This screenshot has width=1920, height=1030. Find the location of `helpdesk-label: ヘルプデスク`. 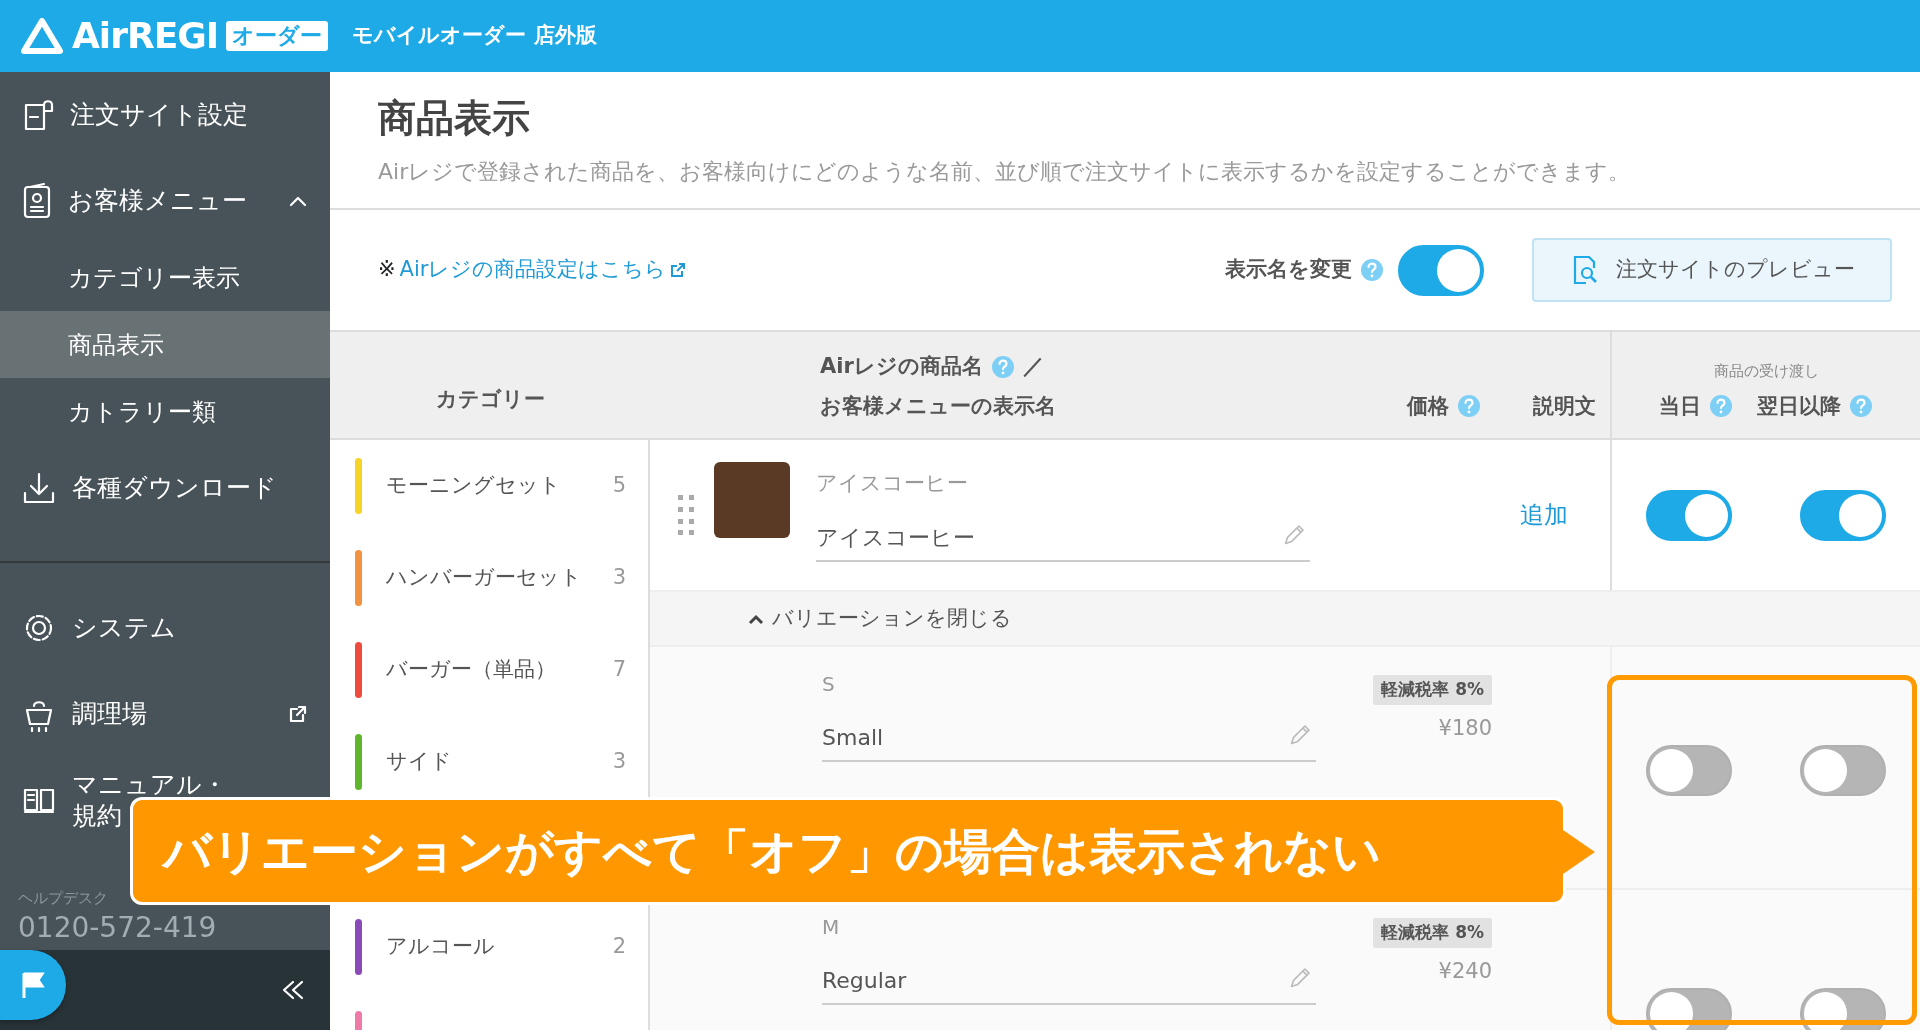

helpdesk-label: ヘルプデスク is located at coordinates (63, 898).